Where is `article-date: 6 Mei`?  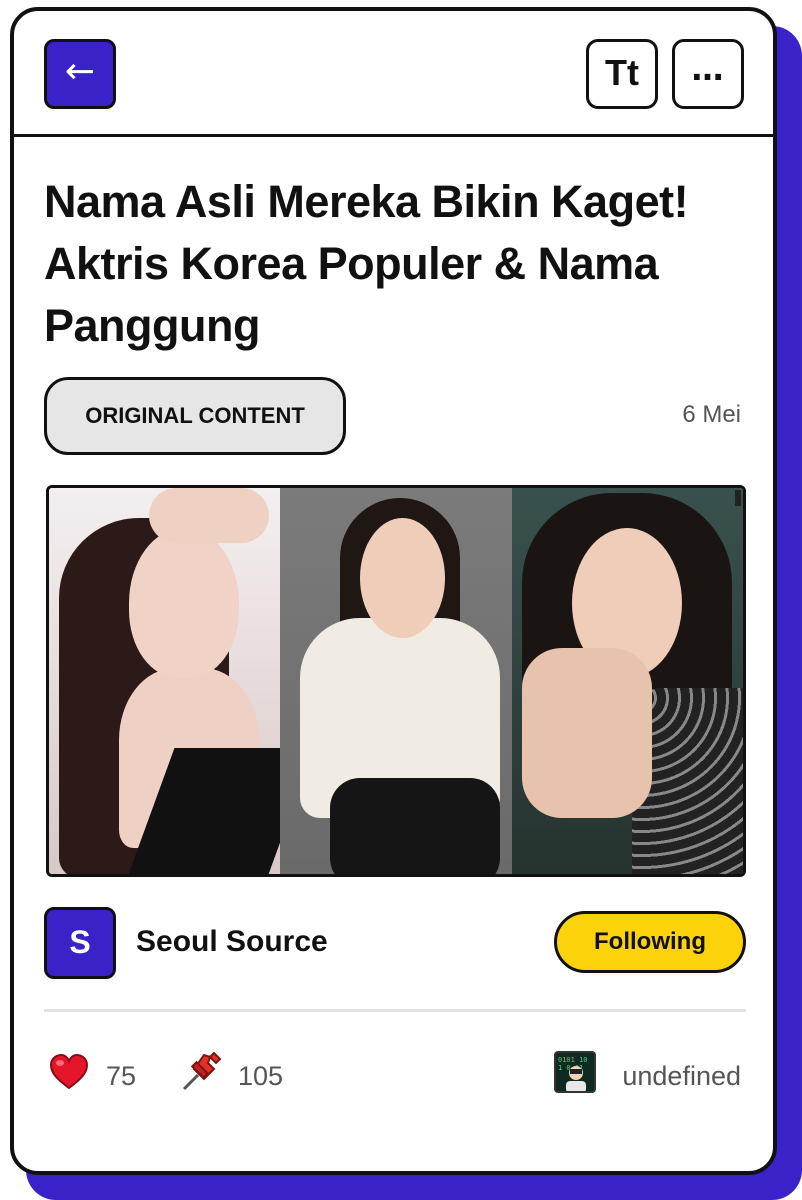
article-date: 6 Mei is located at coordinates (711, 414).